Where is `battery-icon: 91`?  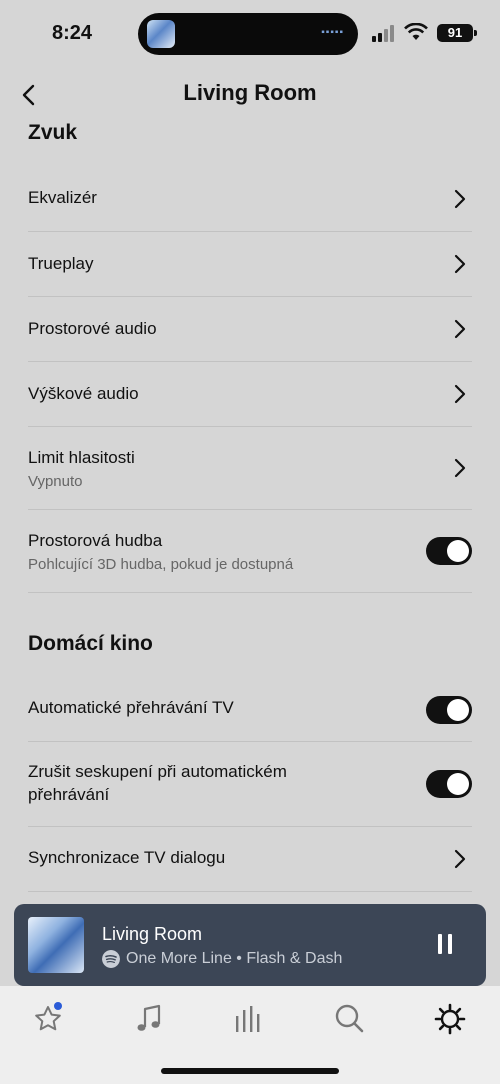
battery-icon: 91 is located at coordinates (455, 33).